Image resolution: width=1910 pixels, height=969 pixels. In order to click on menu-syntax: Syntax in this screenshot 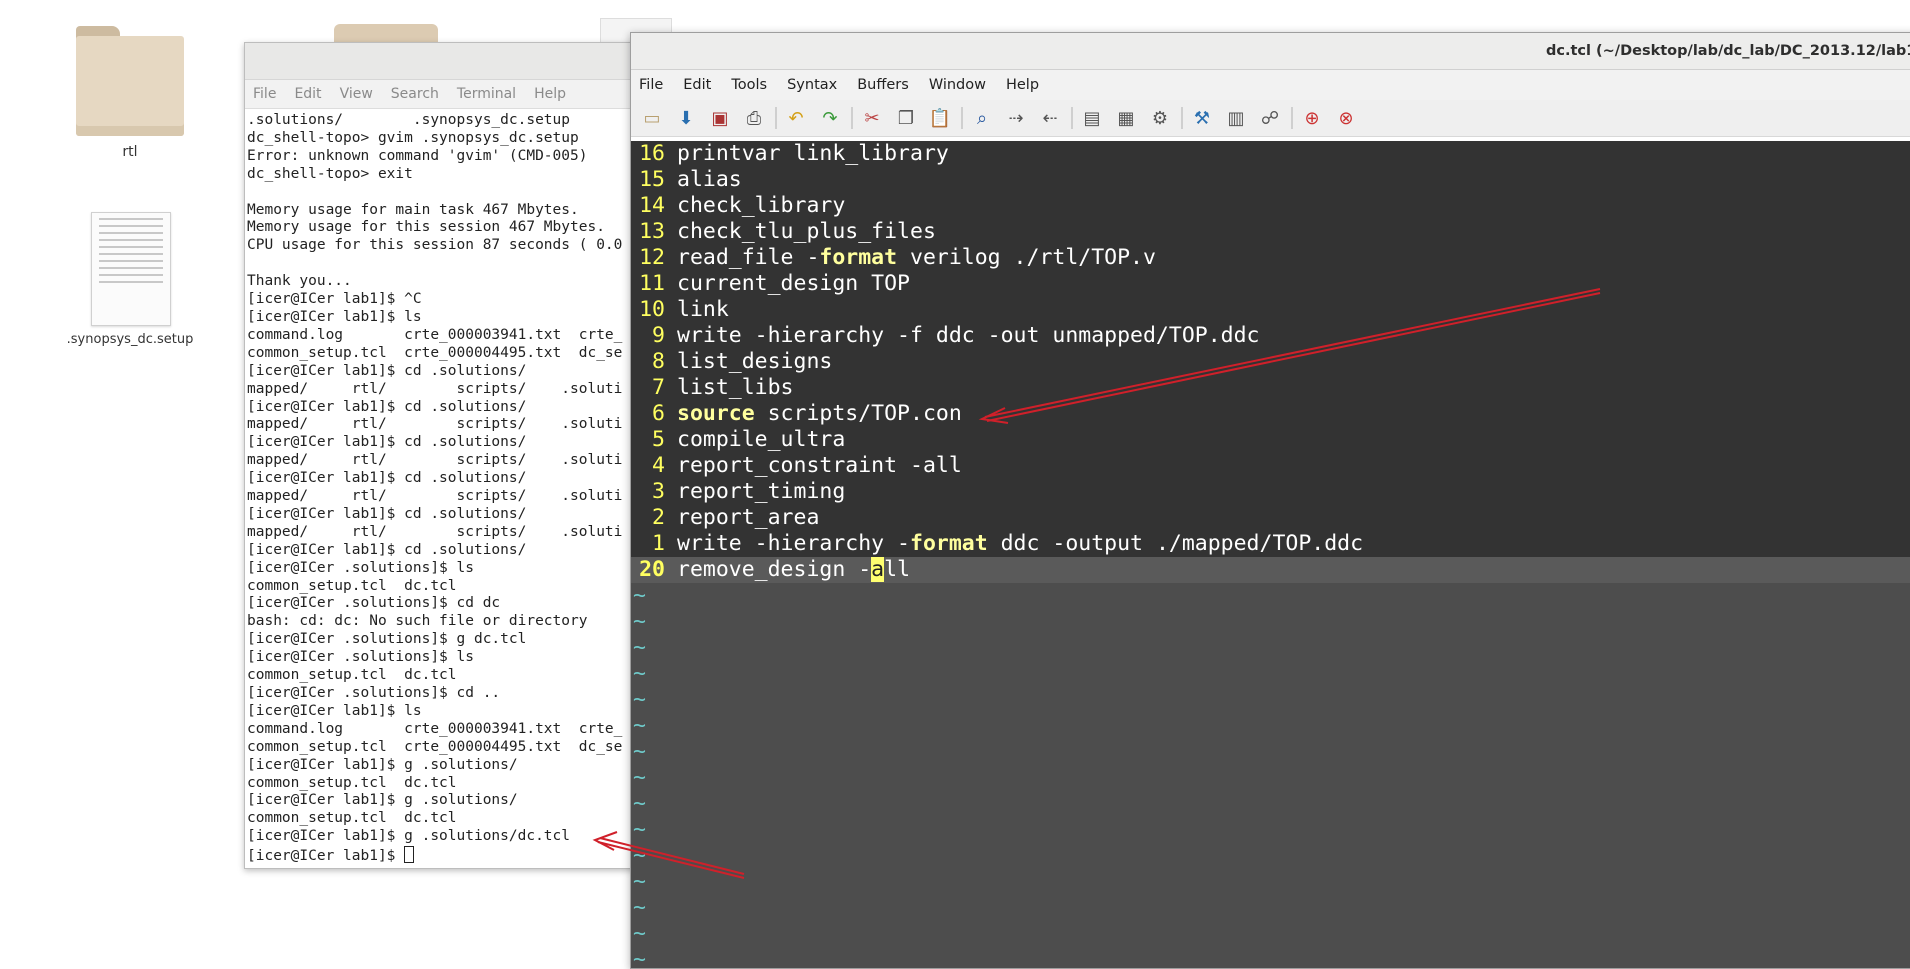, I will do `click(812, 85)`.